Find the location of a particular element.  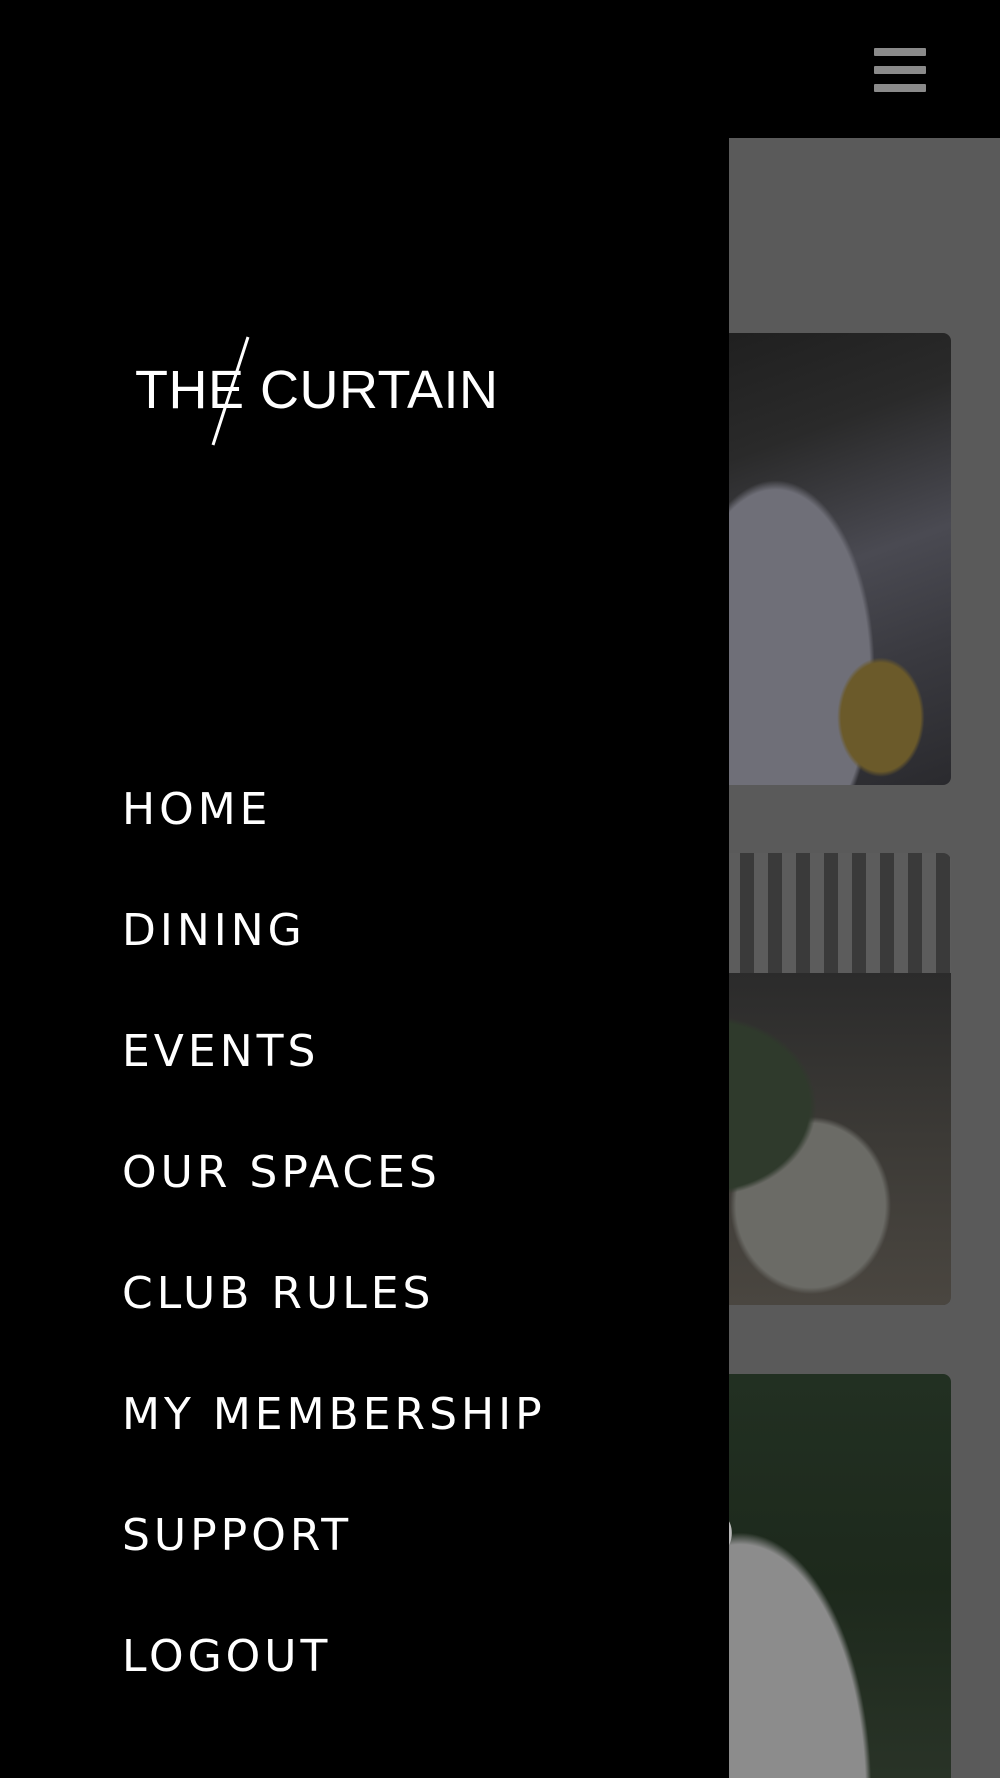

menu-item-home: HOME is located at coordinates (334, 840).